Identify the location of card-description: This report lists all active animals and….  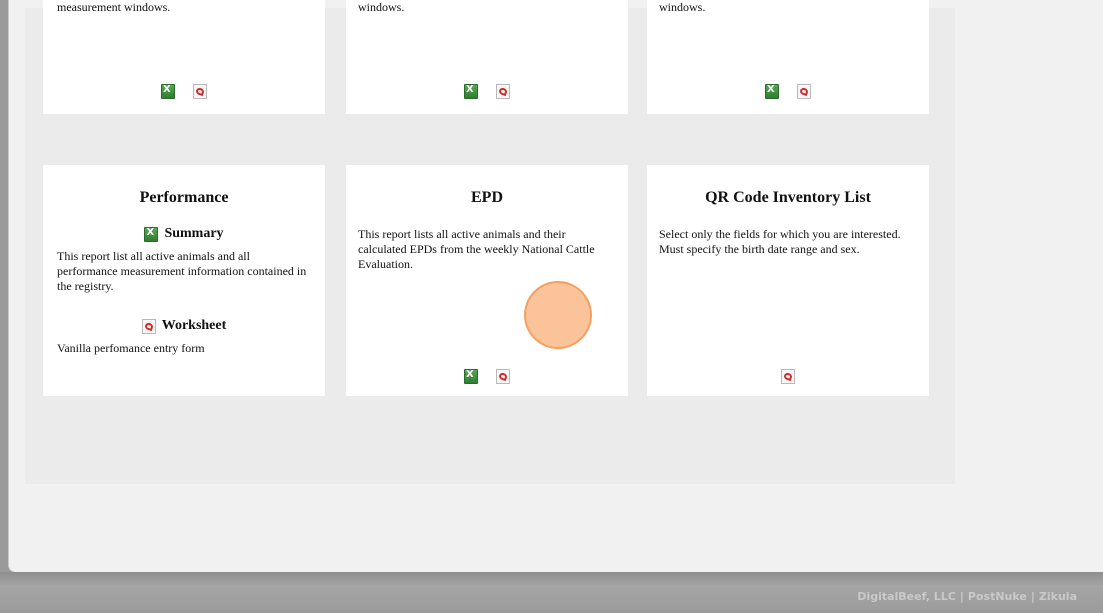
(476, 249).